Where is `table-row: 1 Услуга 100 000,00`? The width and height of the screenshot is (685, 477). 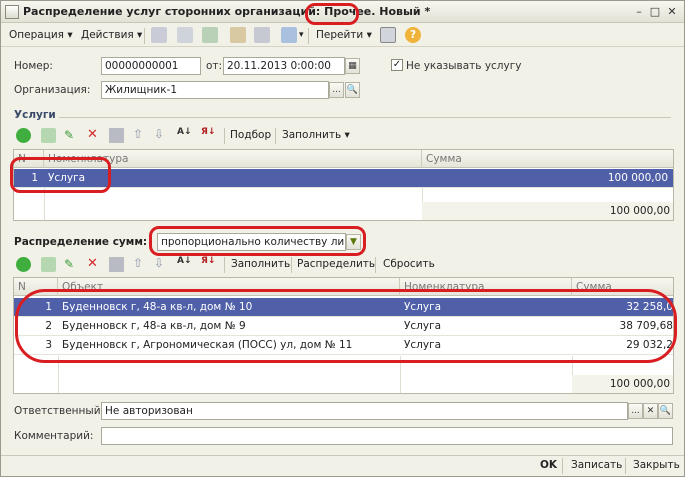
table-row: 1 Услуга 100 000,00 is located at coordinates (343, 178).